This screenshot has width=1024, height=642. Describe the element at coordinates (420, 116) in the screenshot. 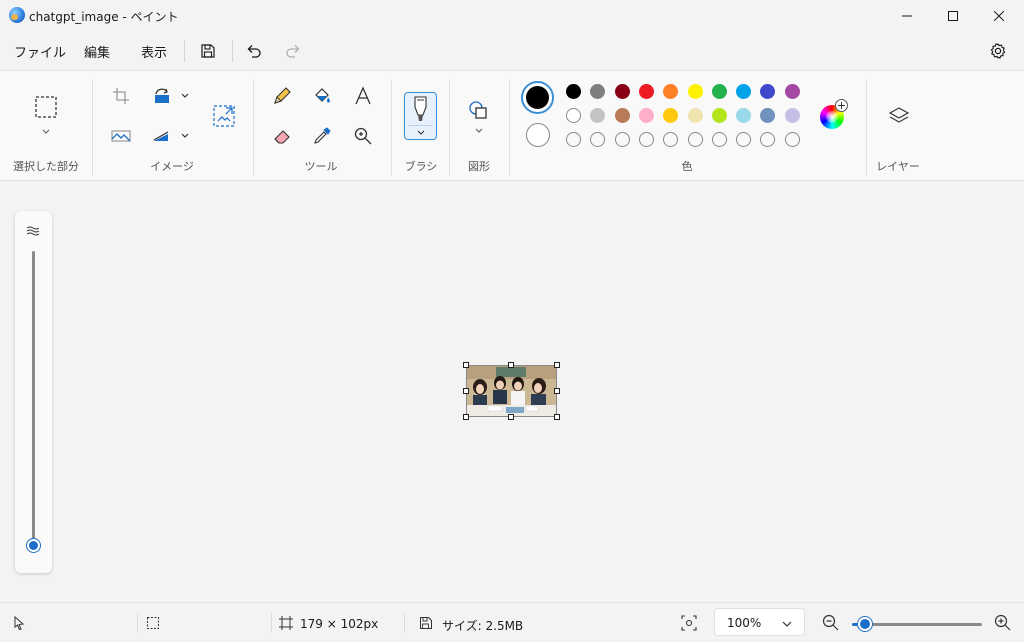

I see `brush-button` at that location.